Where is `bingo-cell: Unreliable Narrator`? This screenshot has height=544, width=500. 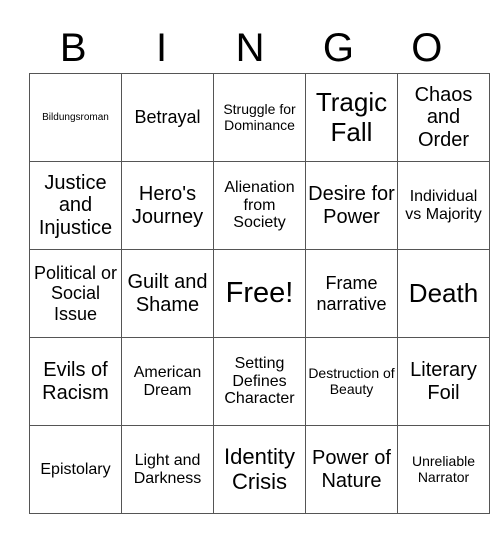
bingo-cell: Unreliable Narrator is located at coordinates (443, 469).